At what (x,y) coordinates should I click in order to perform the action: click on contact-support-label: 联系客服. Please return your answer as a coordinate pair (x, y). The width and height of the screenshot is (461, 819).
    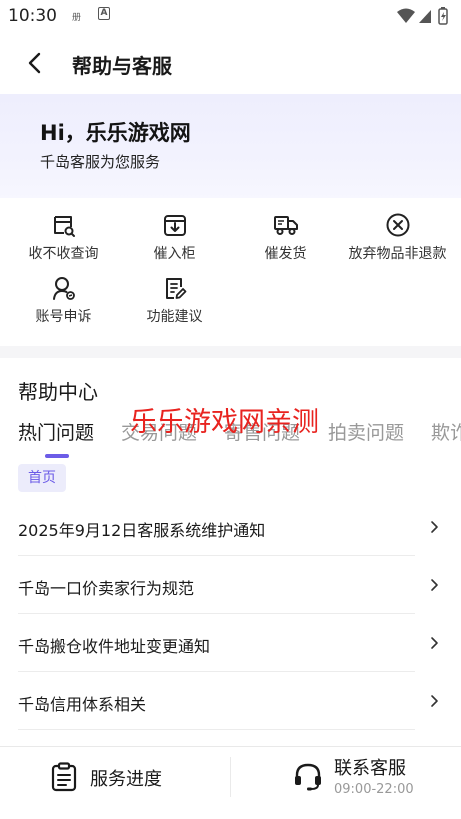
    Looking at the image, I should click on (370, 768).